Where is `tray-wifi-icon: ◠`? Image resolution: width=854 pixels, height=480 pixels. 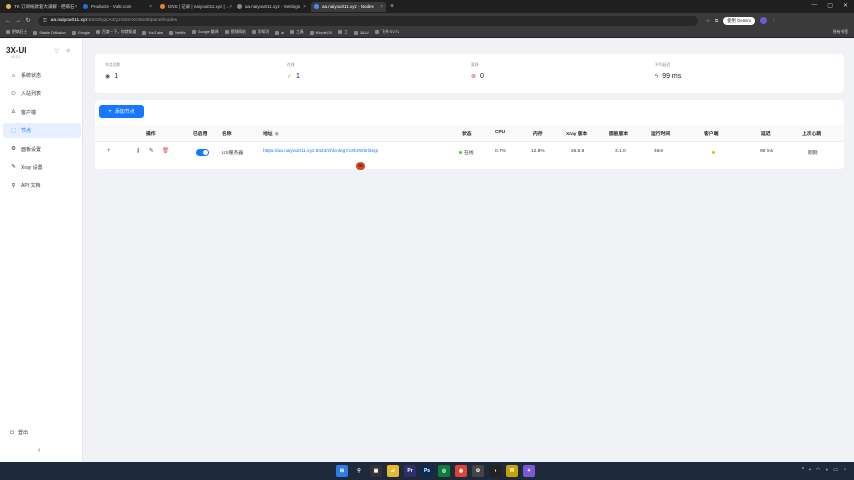
tray-wifi-icon: ◠ is located at coordinates (818, 470).